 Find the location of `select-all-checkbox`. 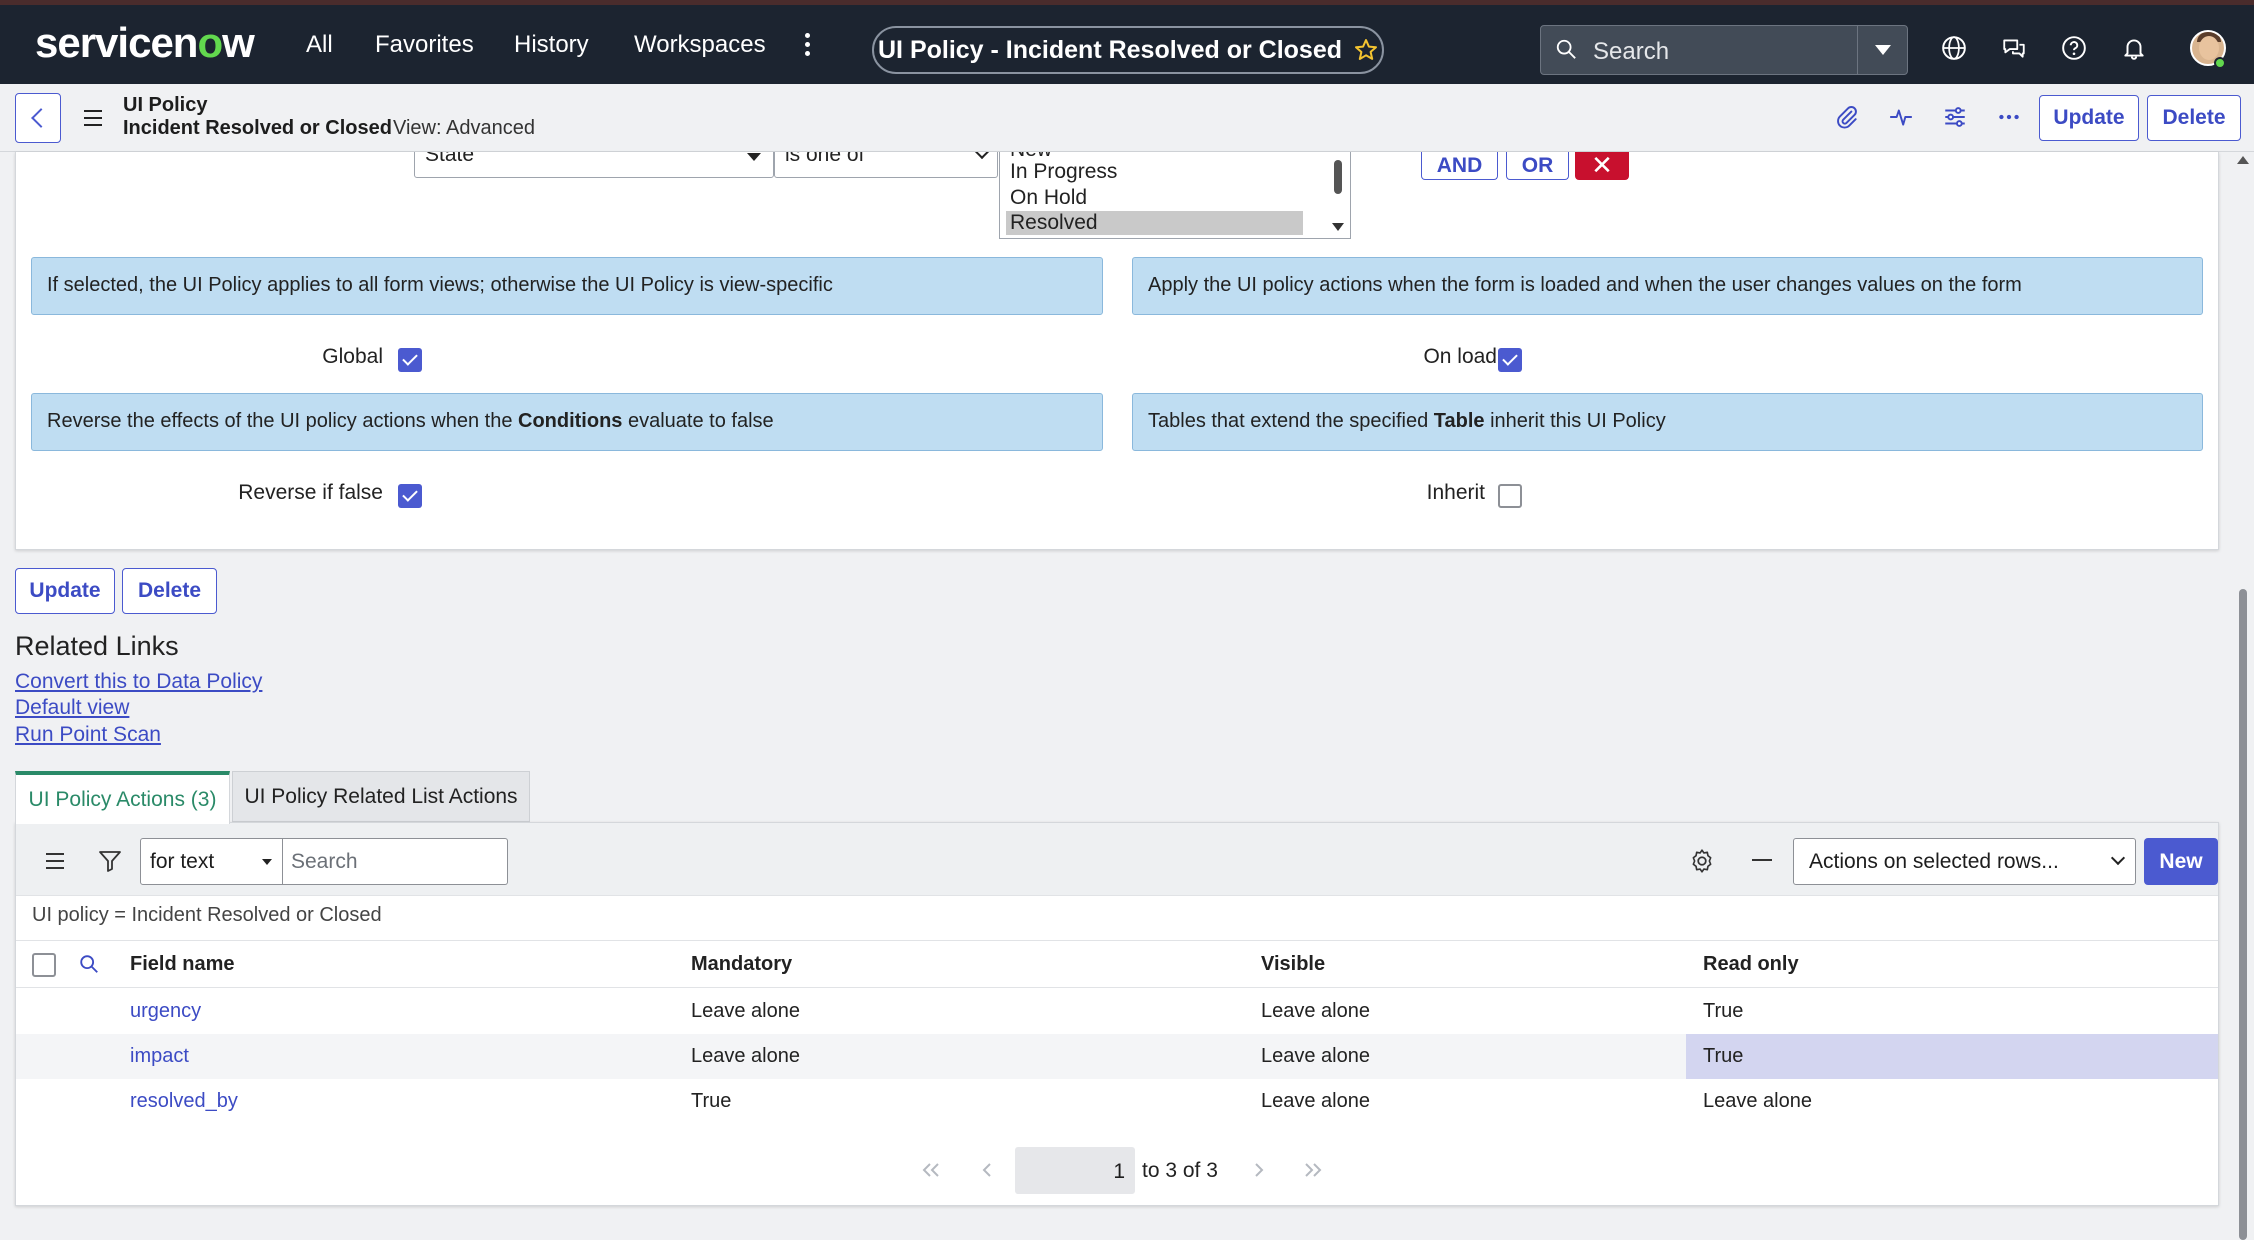

select-all-checkbox is located at coordinates (44, 965).